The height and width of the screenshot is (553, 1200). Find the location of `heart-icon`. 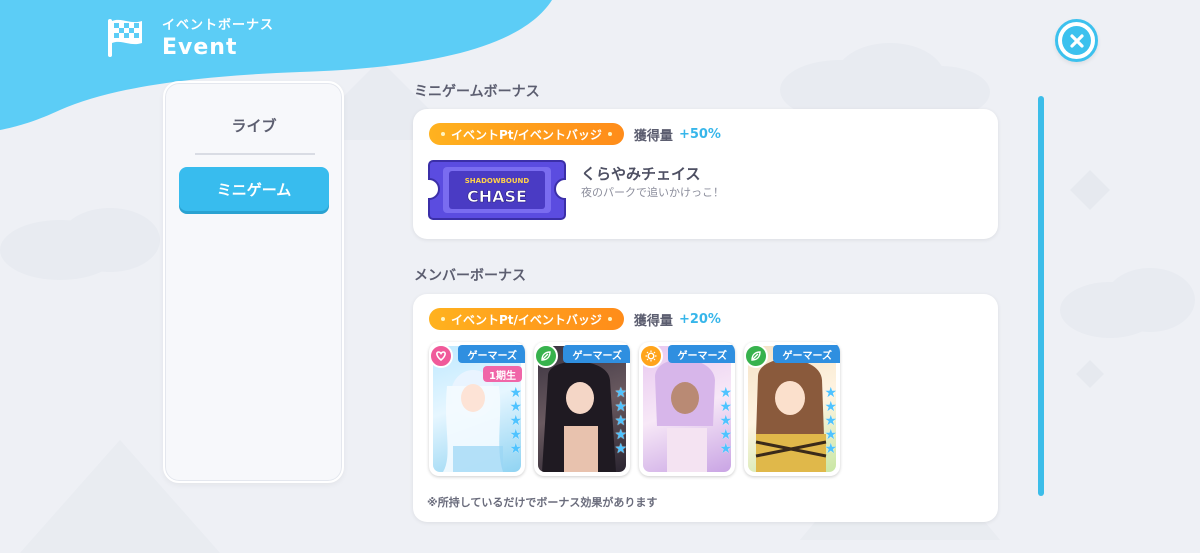

heart-icon is located at coordinates (441, 356).